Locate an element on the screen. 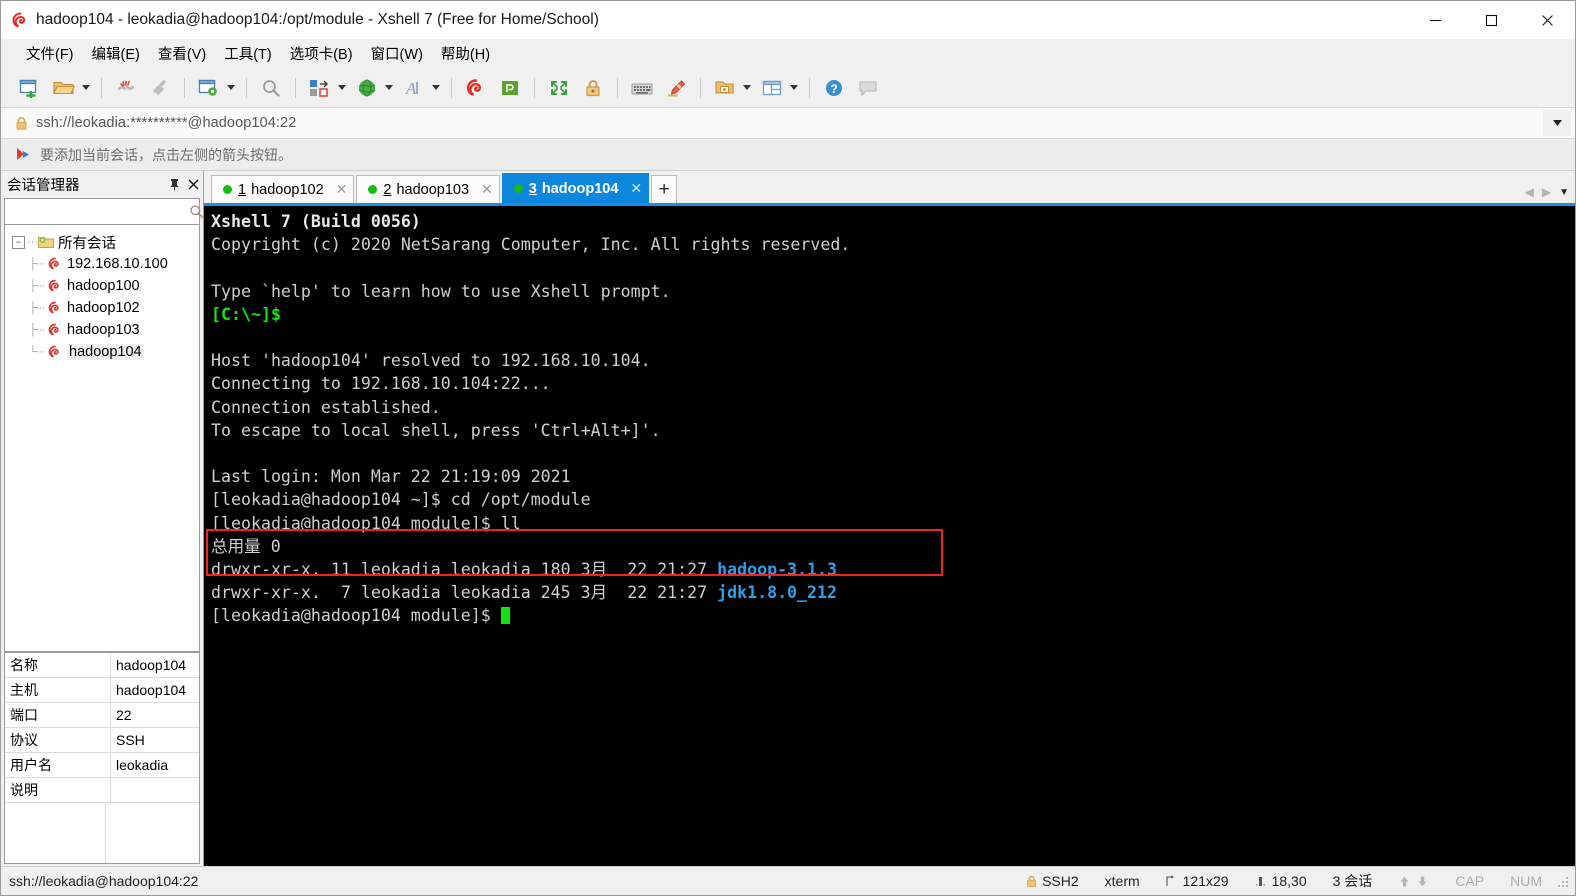  comment-icon is located at coordinates (868, 88).